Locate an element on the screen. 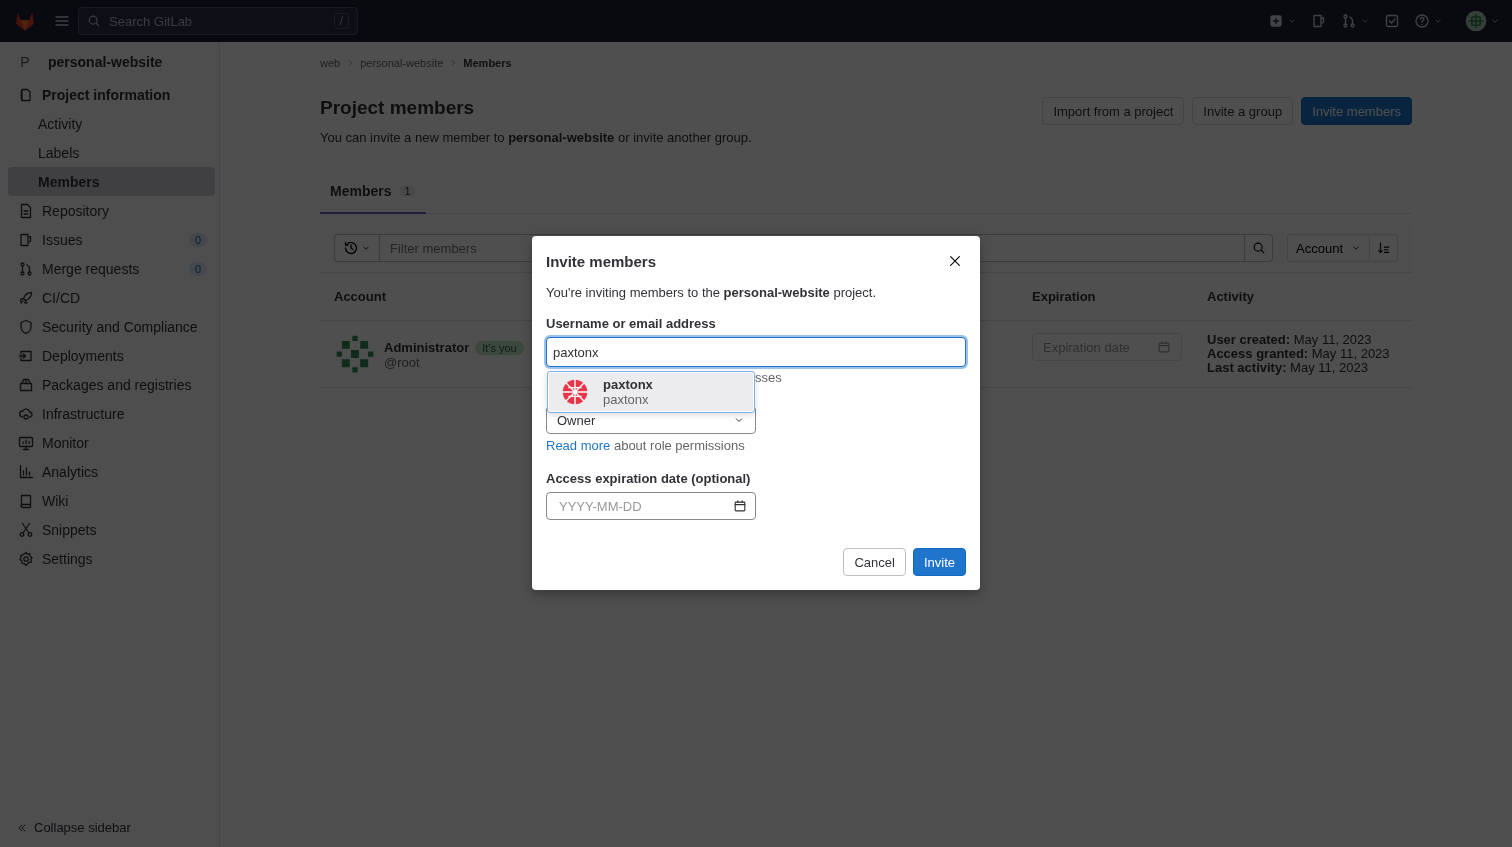  history-icon is located at coordinates (351, 248).